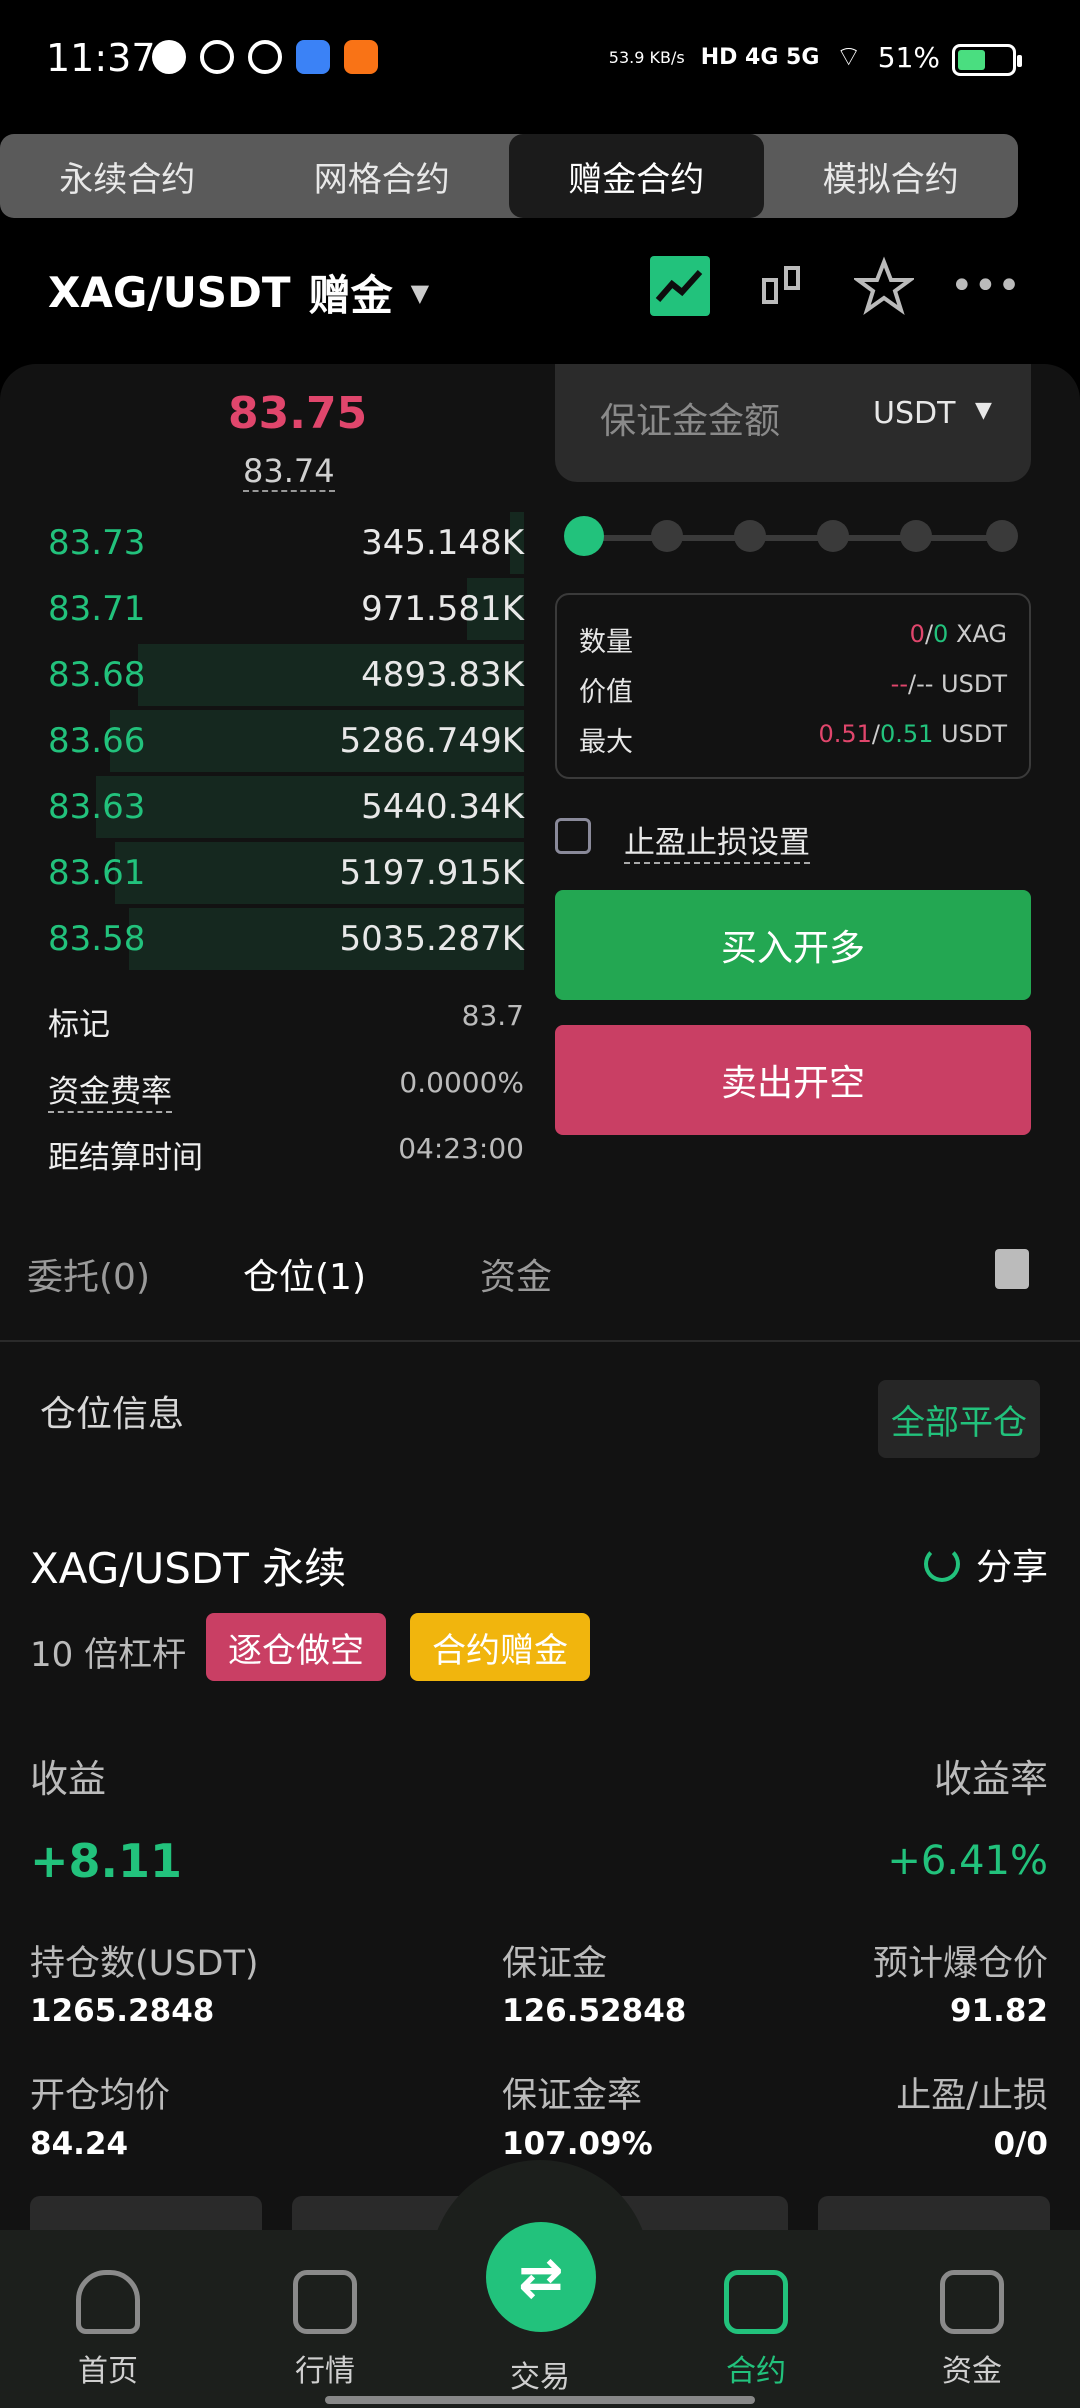 The height and width of the screenshot is (2408, 1080). I want to click on nav-home: 首页, so click(108, 2310).